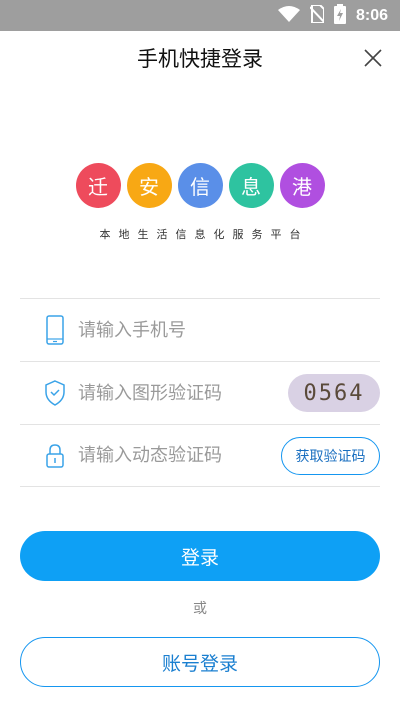 The height and width of the screenshot is (711, 400). Describe the element at coordinates (149, 185) in the screenshot. I see `logo-char-2: 安` at that location.